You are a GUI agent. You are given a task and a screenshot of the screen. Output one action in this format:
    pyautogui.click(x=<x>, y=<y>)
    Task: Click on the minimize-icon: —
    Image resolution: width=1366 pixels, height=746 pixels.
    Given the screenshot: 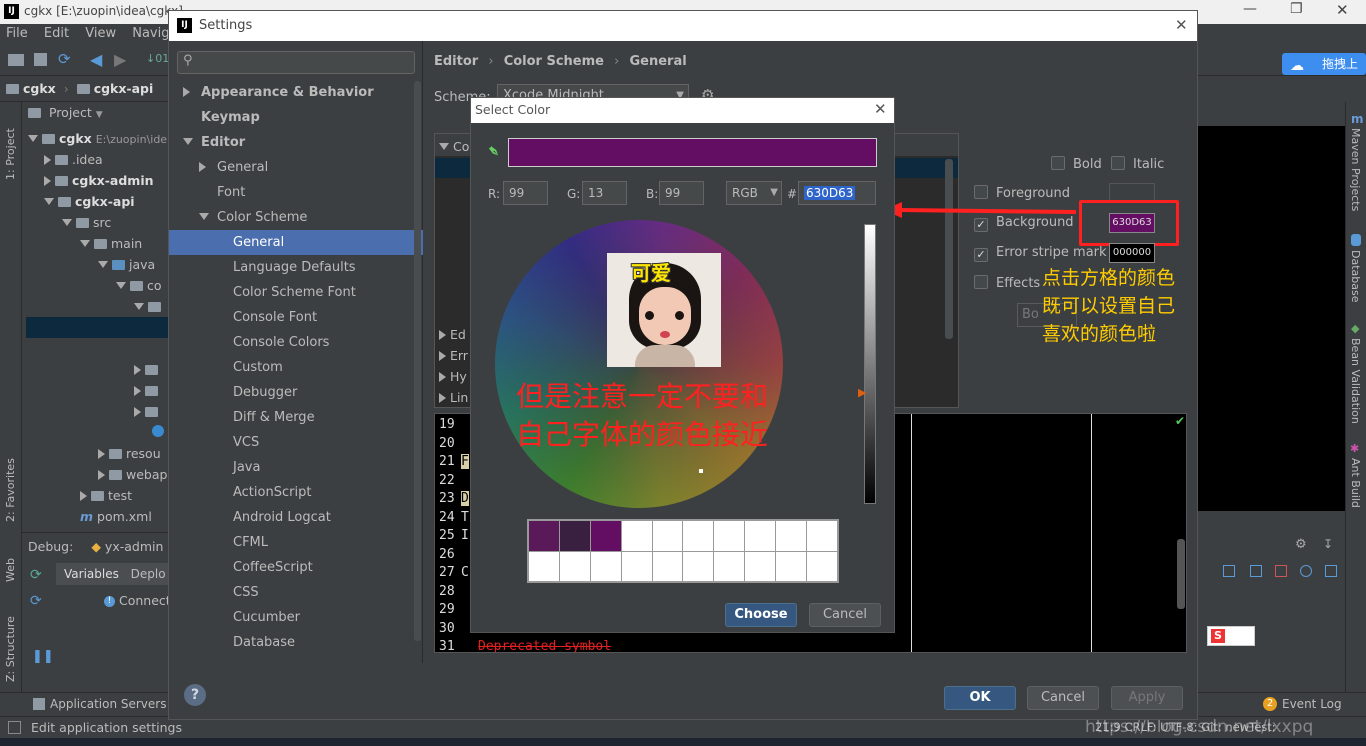 What is the action you would take?
    pyautogui.click(x=1250, y=9)
    